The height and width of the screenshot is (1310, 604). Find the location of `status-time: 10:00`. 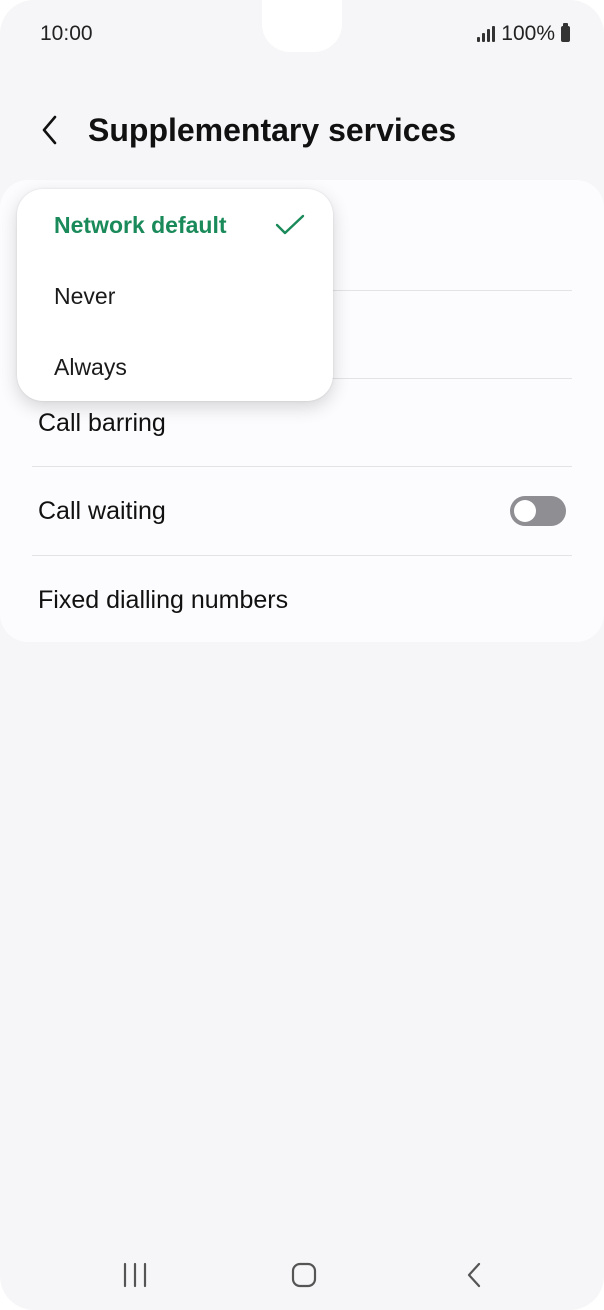

status-time: 10:00 is located at coordinates (66, 33).